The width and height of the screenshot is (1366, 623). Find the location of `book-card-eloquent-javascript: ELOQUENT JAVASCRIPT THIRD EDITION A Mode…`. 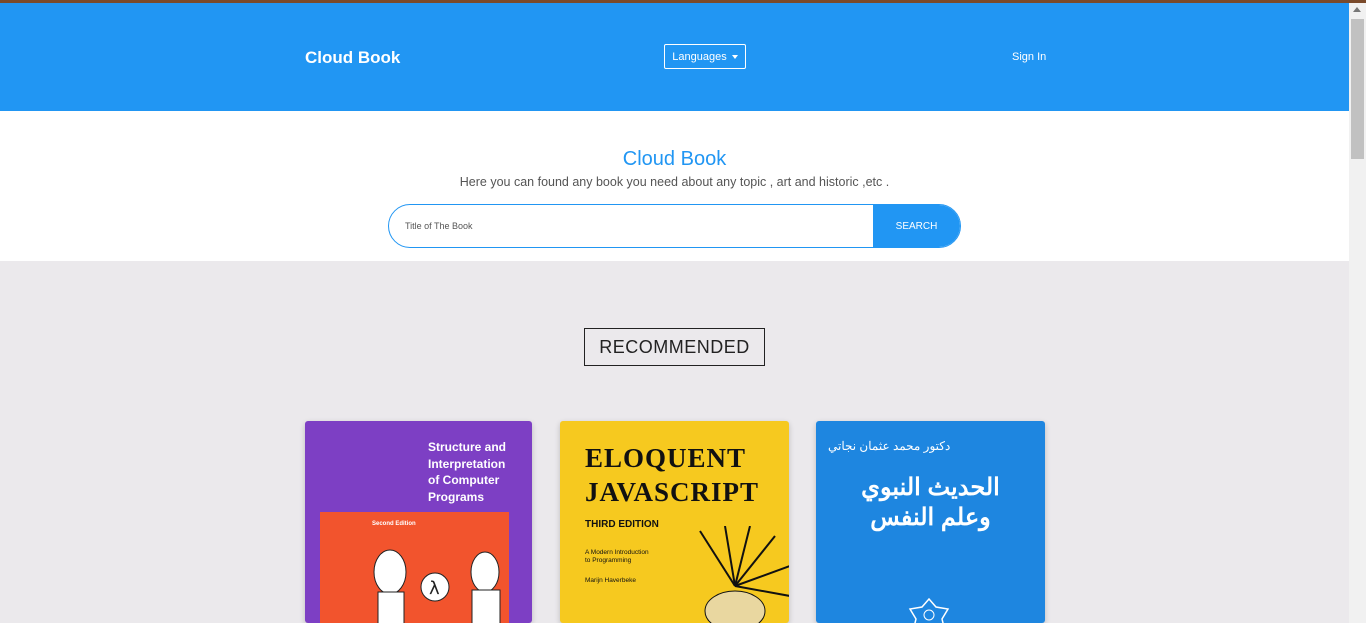

book-card-eloquent-javascript: ELOQUENT JAVASCRIPT THIRD EDITION A Mode… is located at coordinates (674, 522).